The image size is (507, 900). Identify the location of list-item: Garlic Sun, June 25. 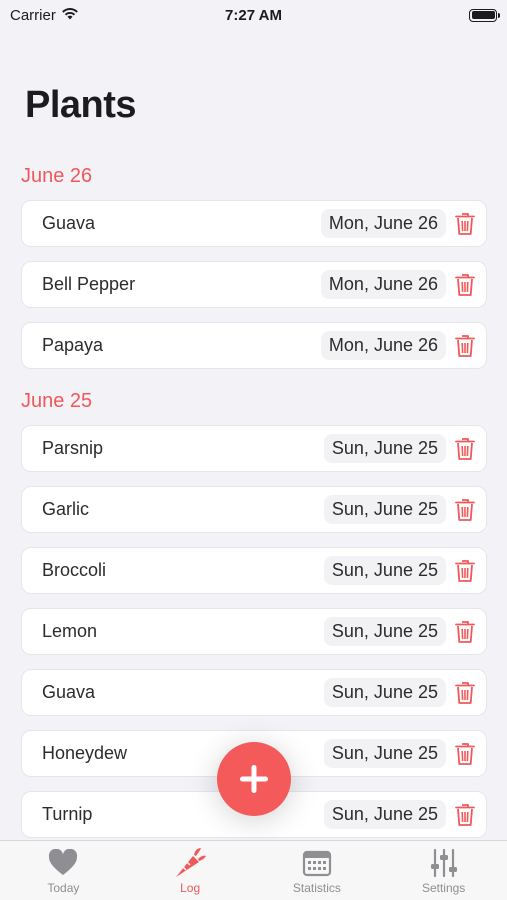
(254, 509).